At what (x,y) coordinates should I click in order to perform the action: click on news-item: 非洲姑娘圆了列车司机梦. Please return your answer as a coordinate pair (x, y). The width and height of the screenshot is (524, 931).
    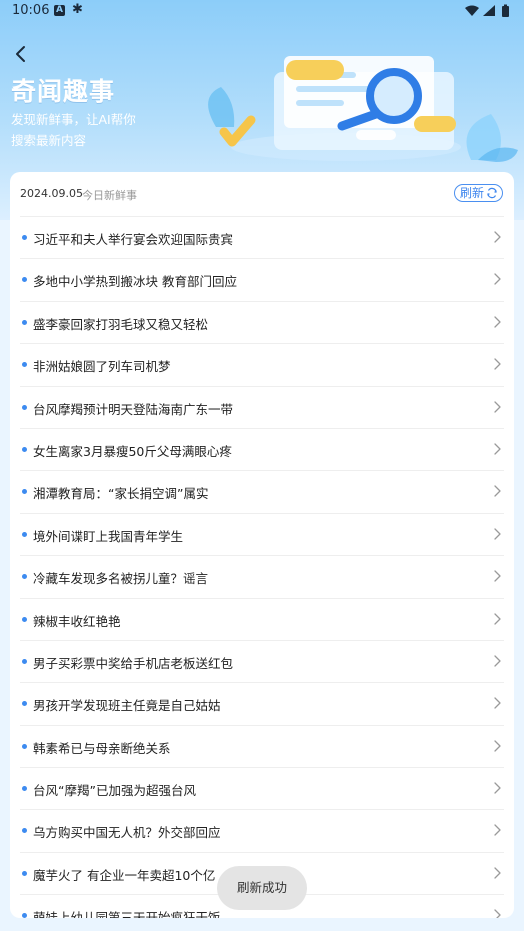
    Looking at the image, I should click on (262, 364).